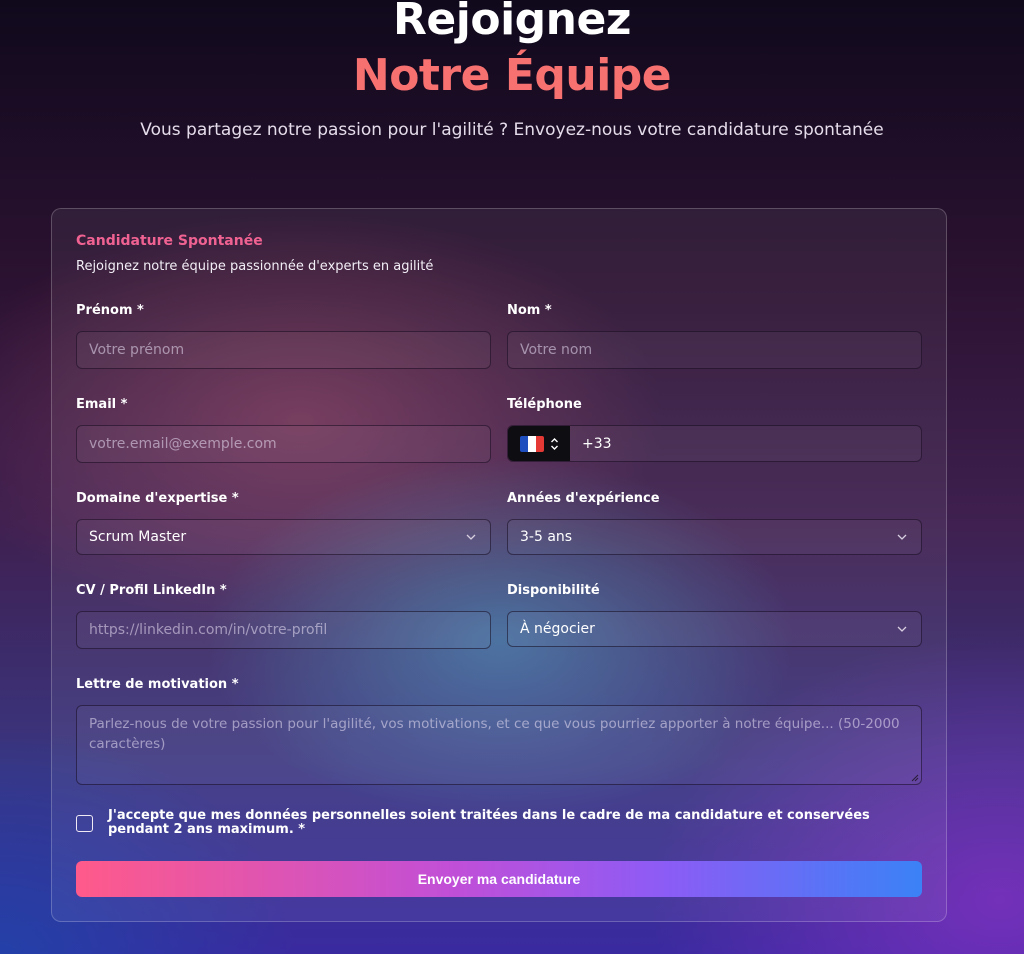 The width and height of the screenshot is (1024, 954). Describe the element at coordinates (714, 629) in the screenshot. I see `availability-select: À négocier` at that location.